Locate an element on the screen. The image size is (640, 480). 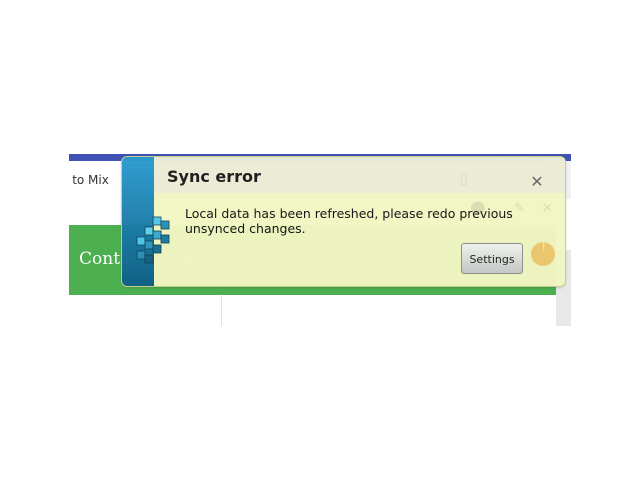
countdown-timer-icon is located at coordinates (543, 254).